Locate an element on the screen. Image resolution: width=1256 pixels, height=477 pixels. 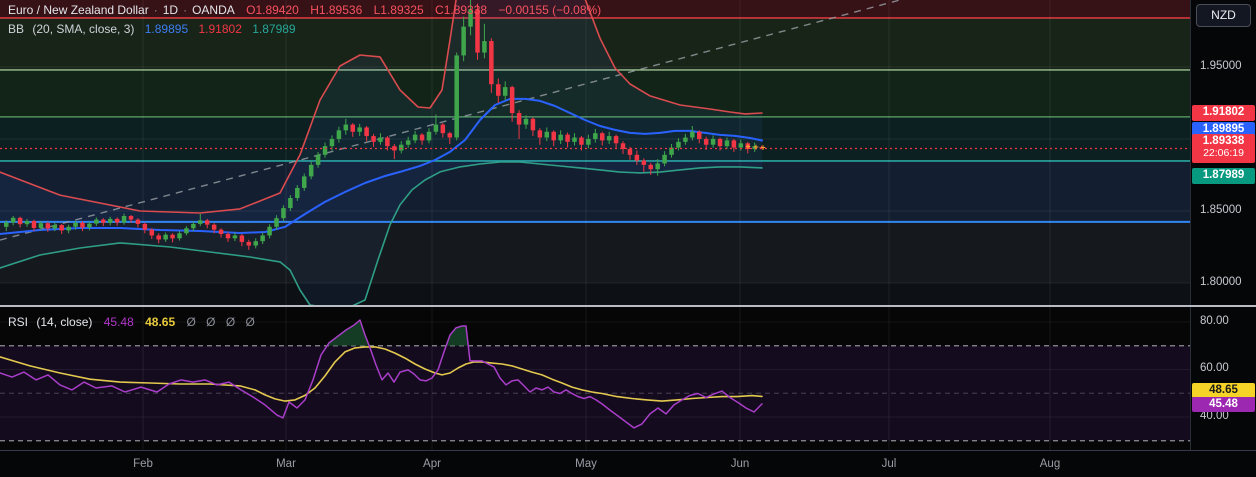
price-tick-label: 1.95000 is located at coordinates (1221, 65).